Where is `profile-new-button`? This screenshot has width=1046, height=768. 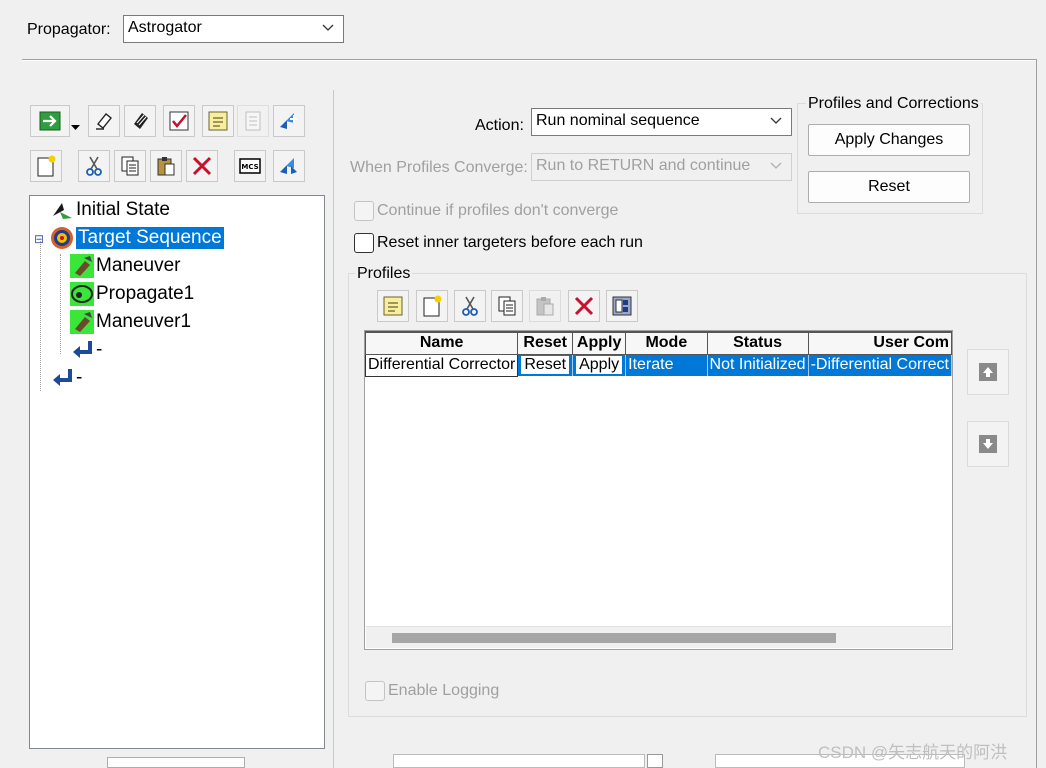 profile-new-button is located at coordinates (432, 306).